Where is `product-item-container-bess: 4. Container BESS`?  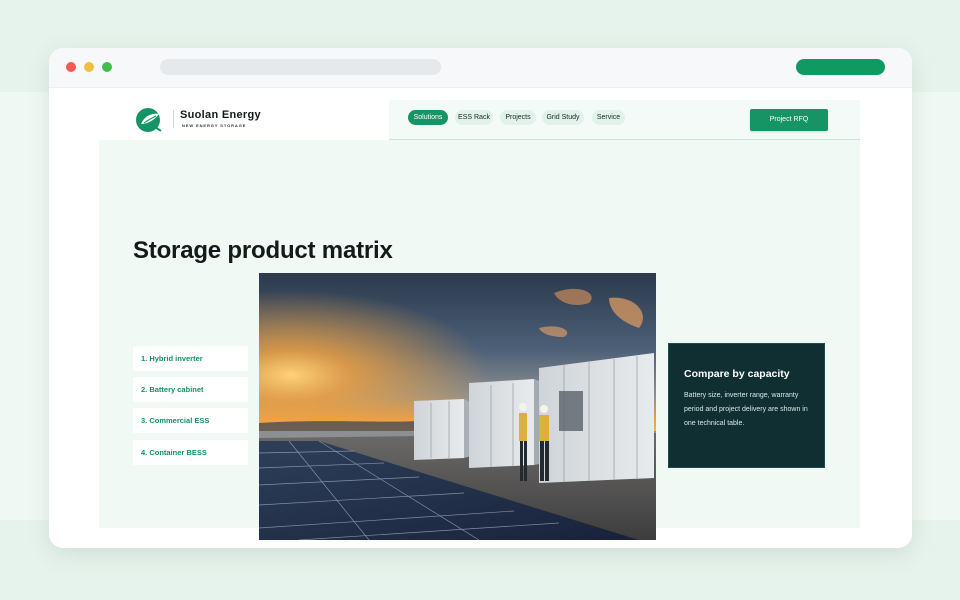
product-item-container-bess: 4. Container BESS is located at coordinates (190, 452).